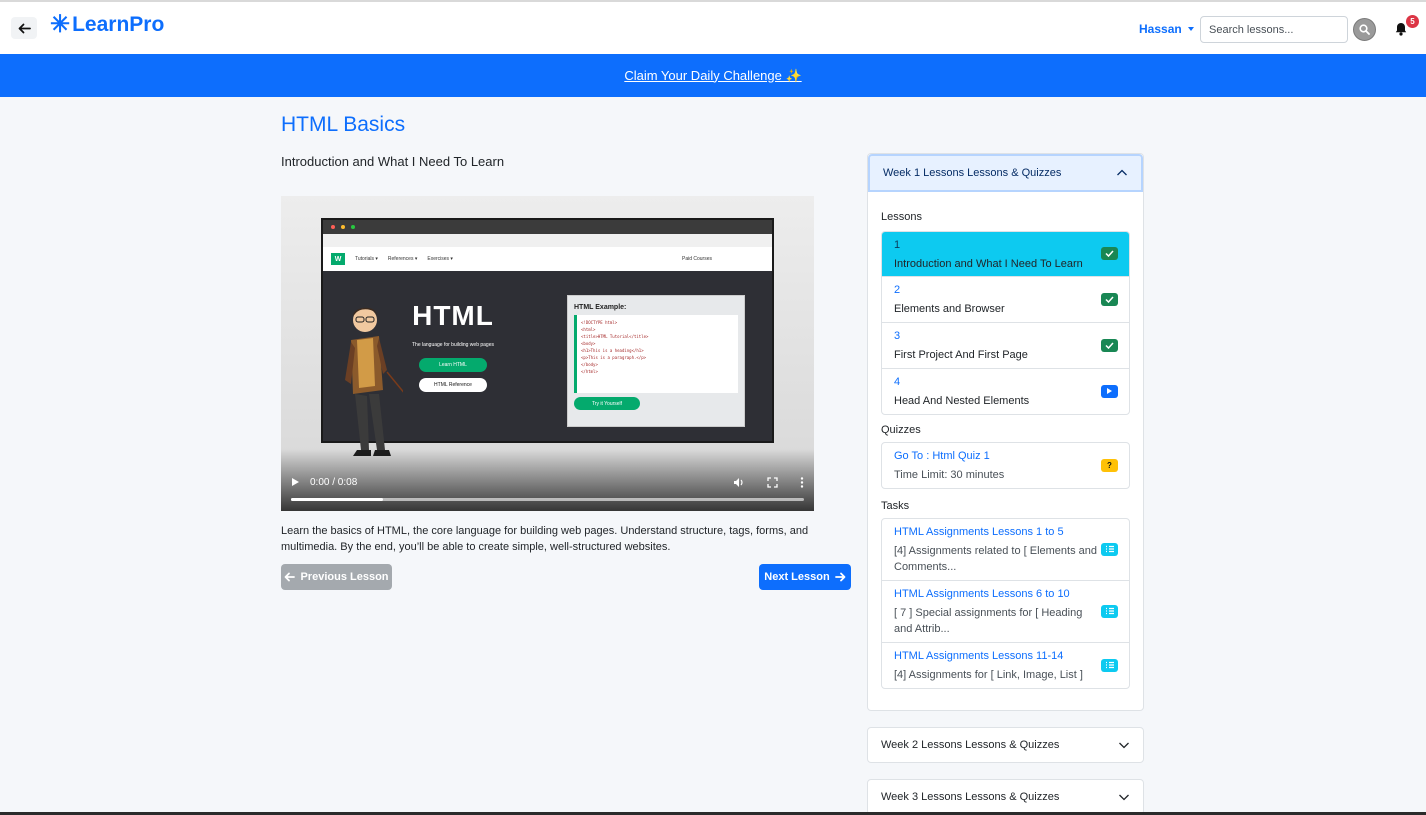 Image resolution: width=1426 pixels, height=815 pixels. What do you see at coordinates (615, 336) in the screenshot?
I see `code-line: <title>HTML Tutorial</title>` at bounding box center [615, 336].